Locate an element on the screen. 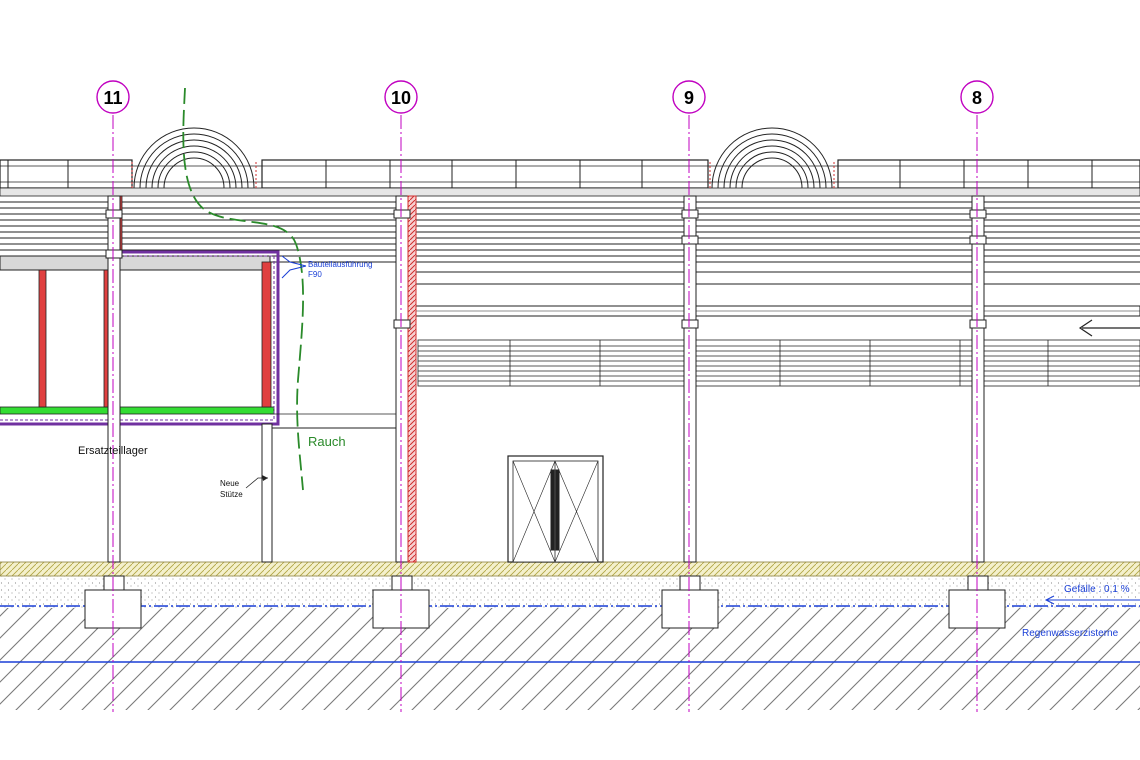 The image size is (1140, 760). axis-label-8: 8 is located at coordinates (977, 98).